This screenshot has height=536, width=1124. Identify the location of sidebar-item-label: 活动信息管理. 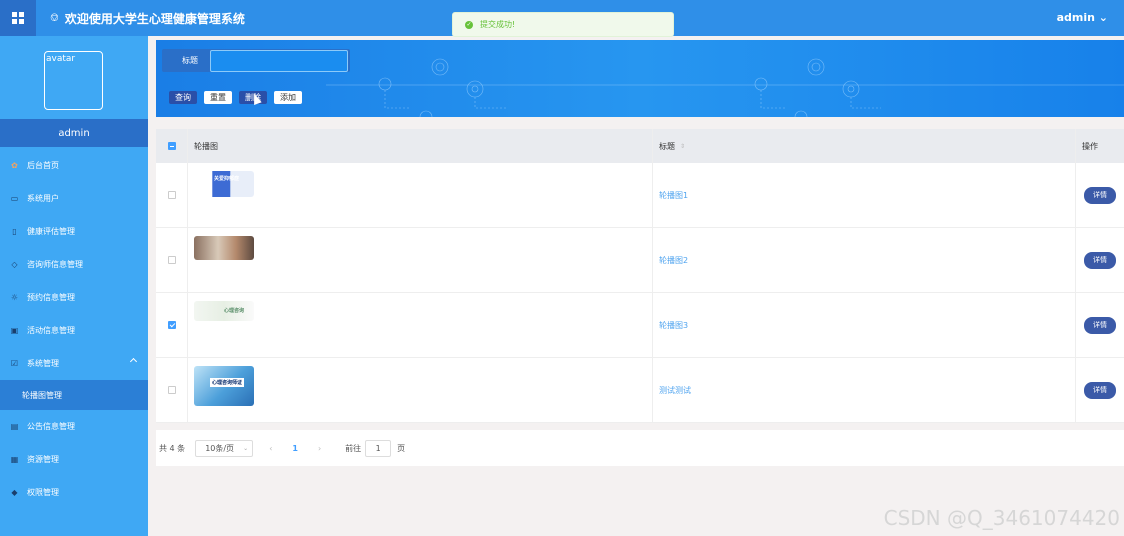
(51, 330).